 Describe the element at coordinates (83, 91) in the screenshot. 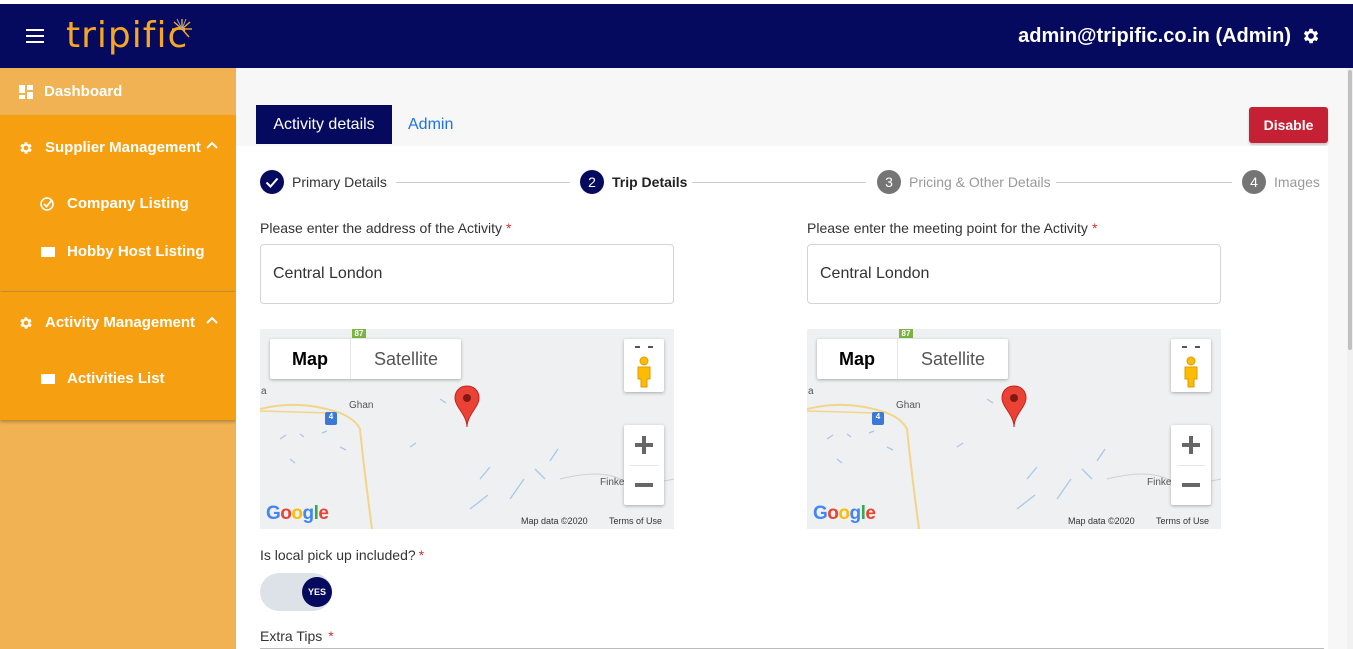

I see `sidebar-item-label: Dashboard` at that location.